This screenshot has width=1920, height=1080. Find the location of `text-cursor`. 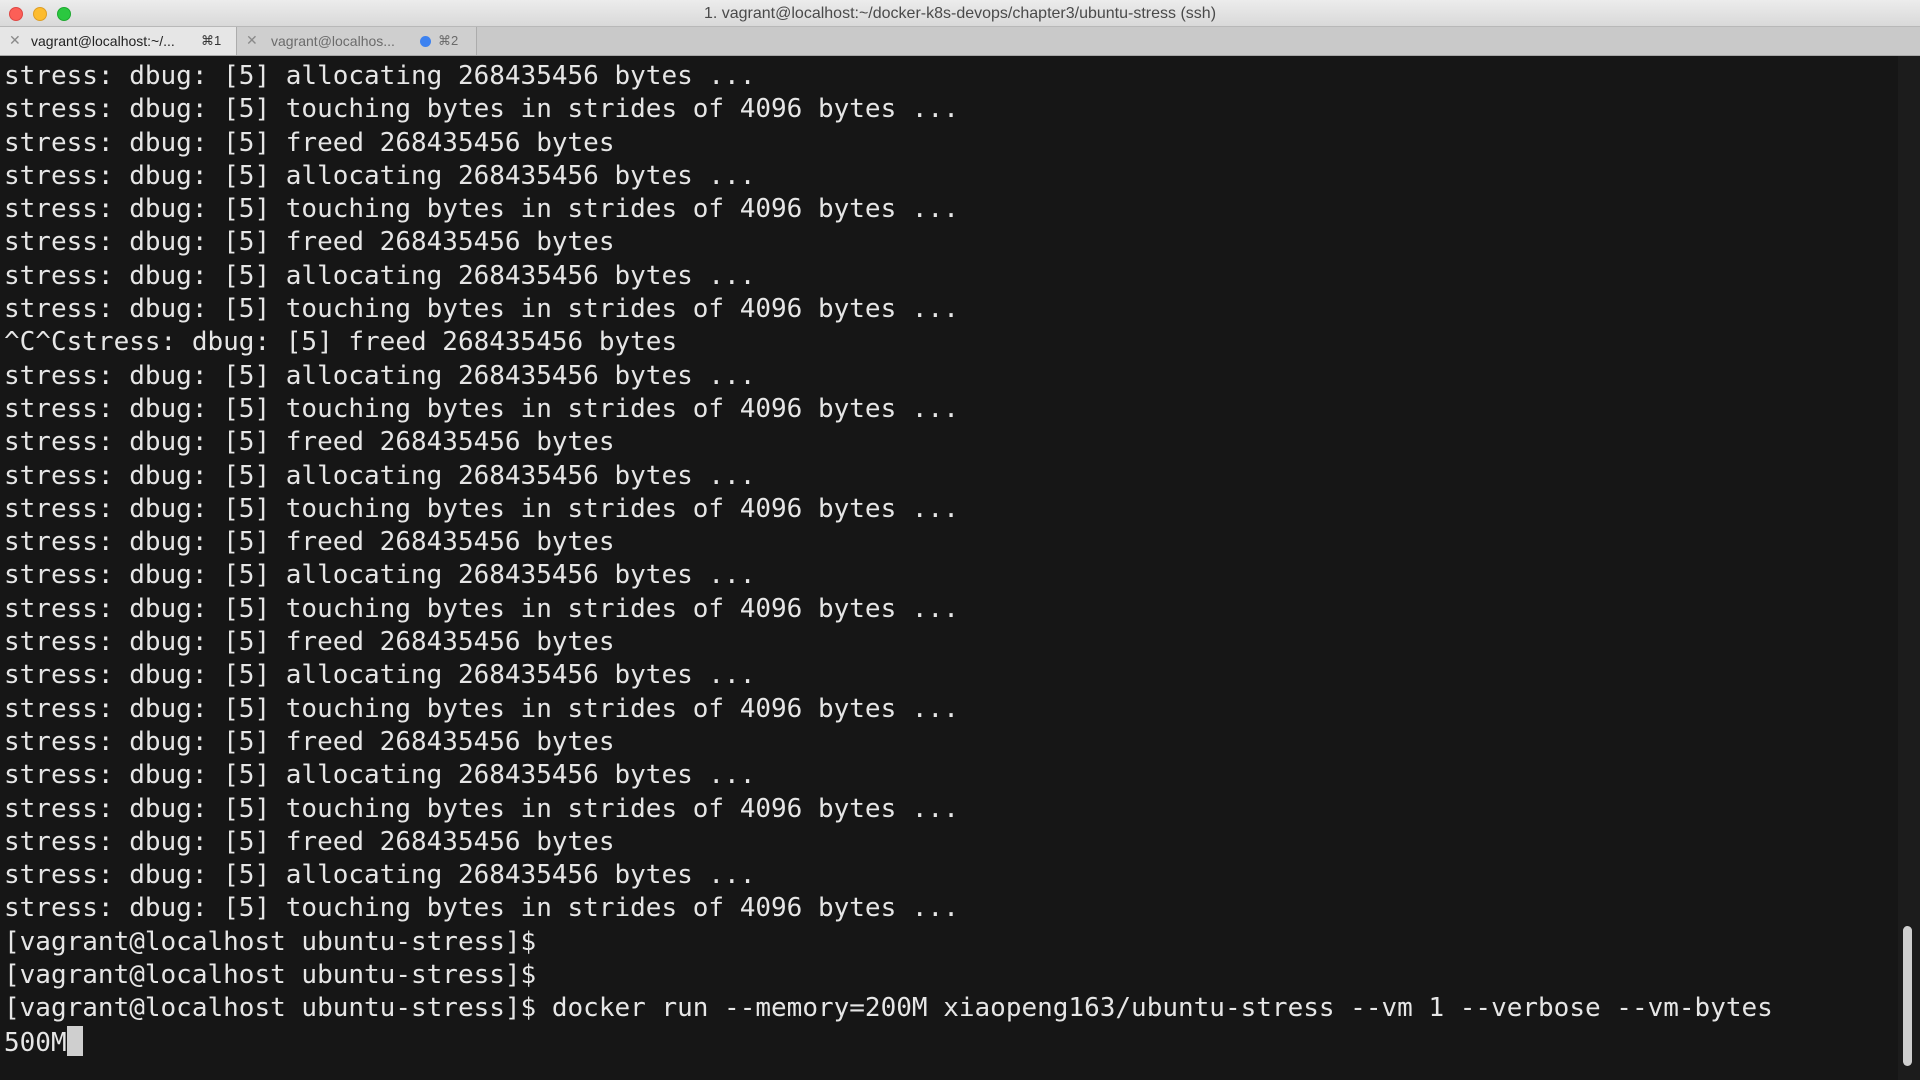

text-cursor is located at coordinates (74, 1040).